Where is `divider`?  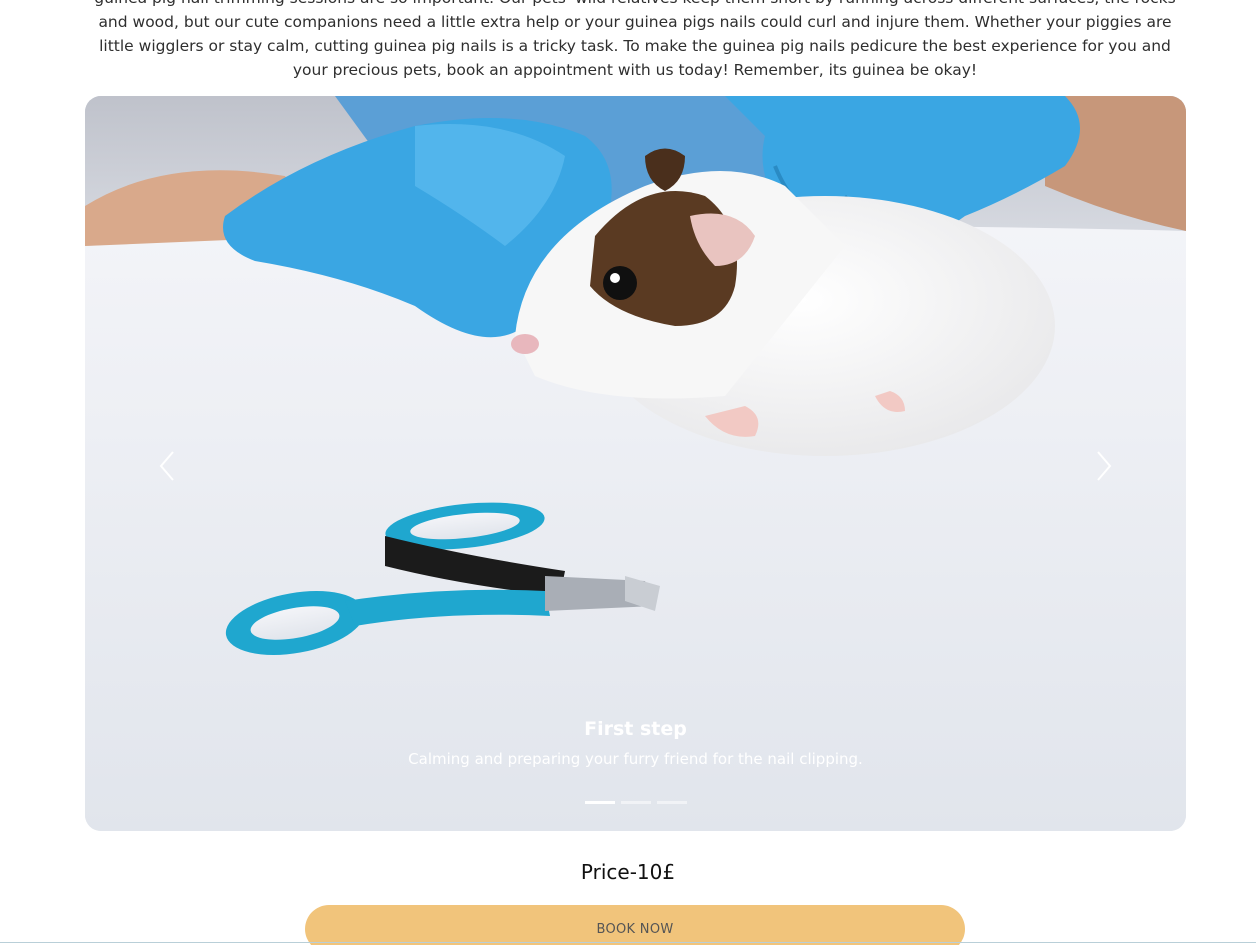 divider is located at coordinates (628, 942).